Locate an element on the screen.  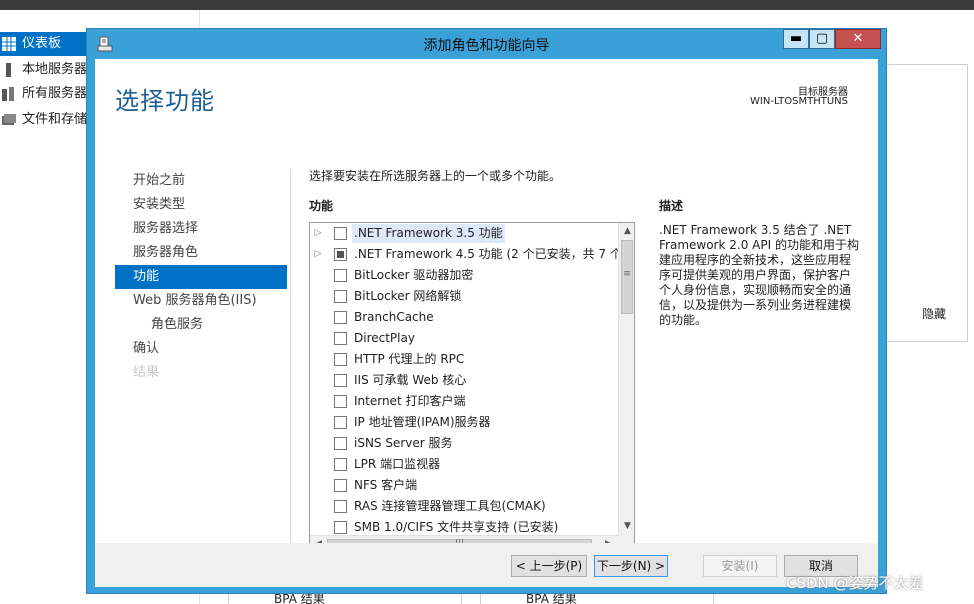
feature-row: BitLocker 驱动器加密 is located at coordinates (464, 275).